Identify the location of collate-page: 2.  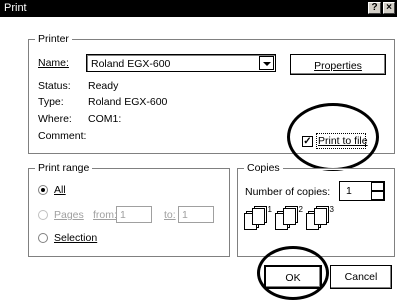
(293, 215).